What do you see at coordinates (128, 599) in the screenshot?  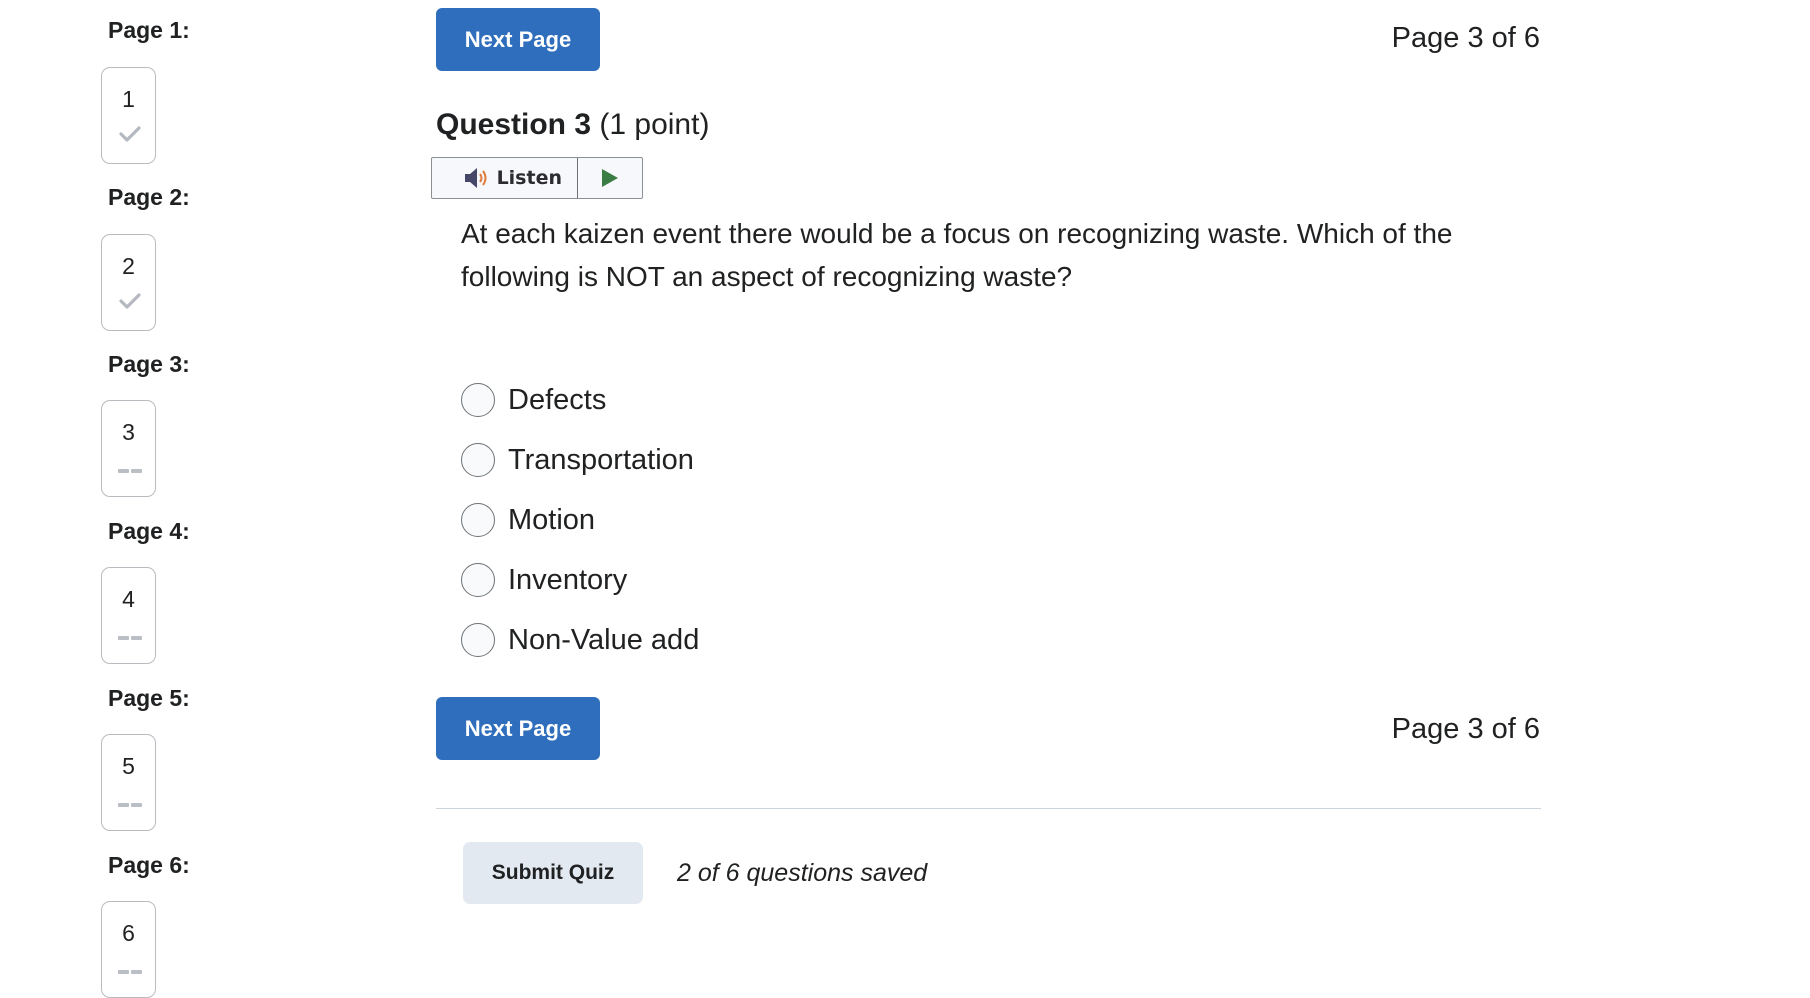 I see `page-number: 4` at bounding box center [128, 599].